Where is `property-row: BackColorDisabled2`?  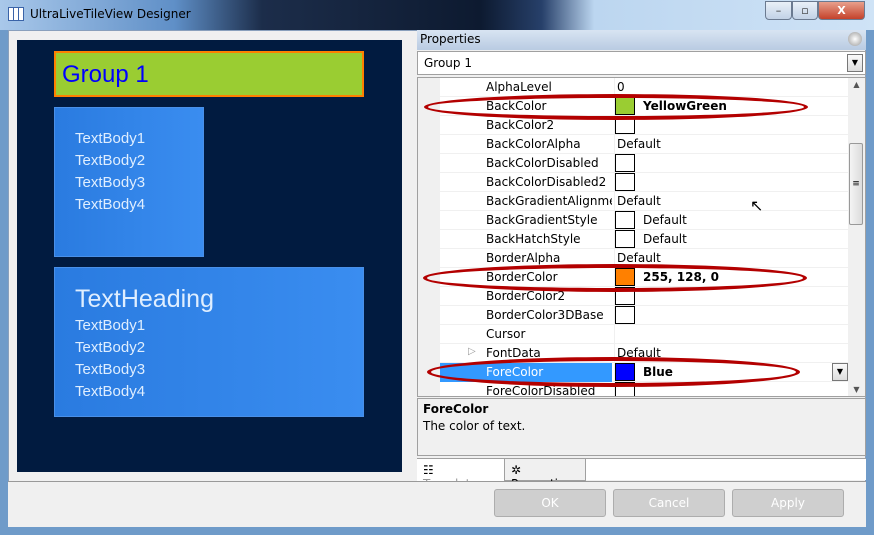 property-row: BackColorDisabled2 is located at coordinates (633, 182).